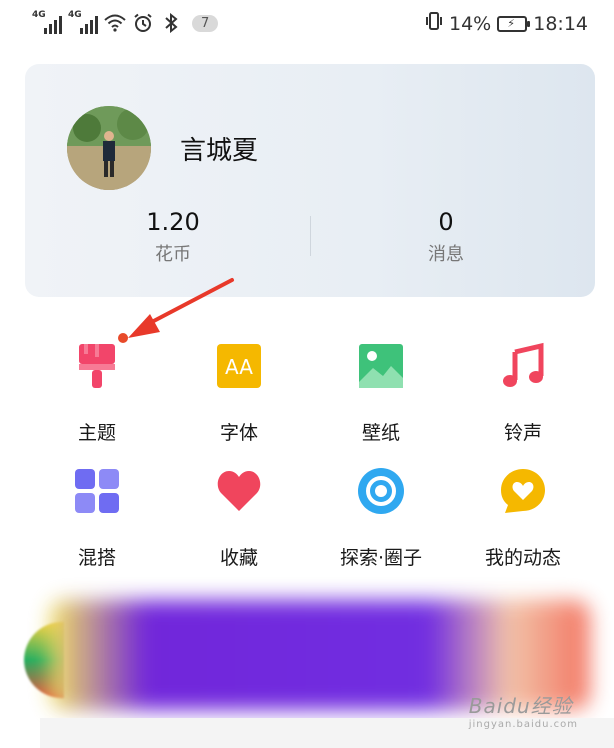 This screenshot has height=748, width=614. I want to click on new-badge-dot, so click(123, 338).